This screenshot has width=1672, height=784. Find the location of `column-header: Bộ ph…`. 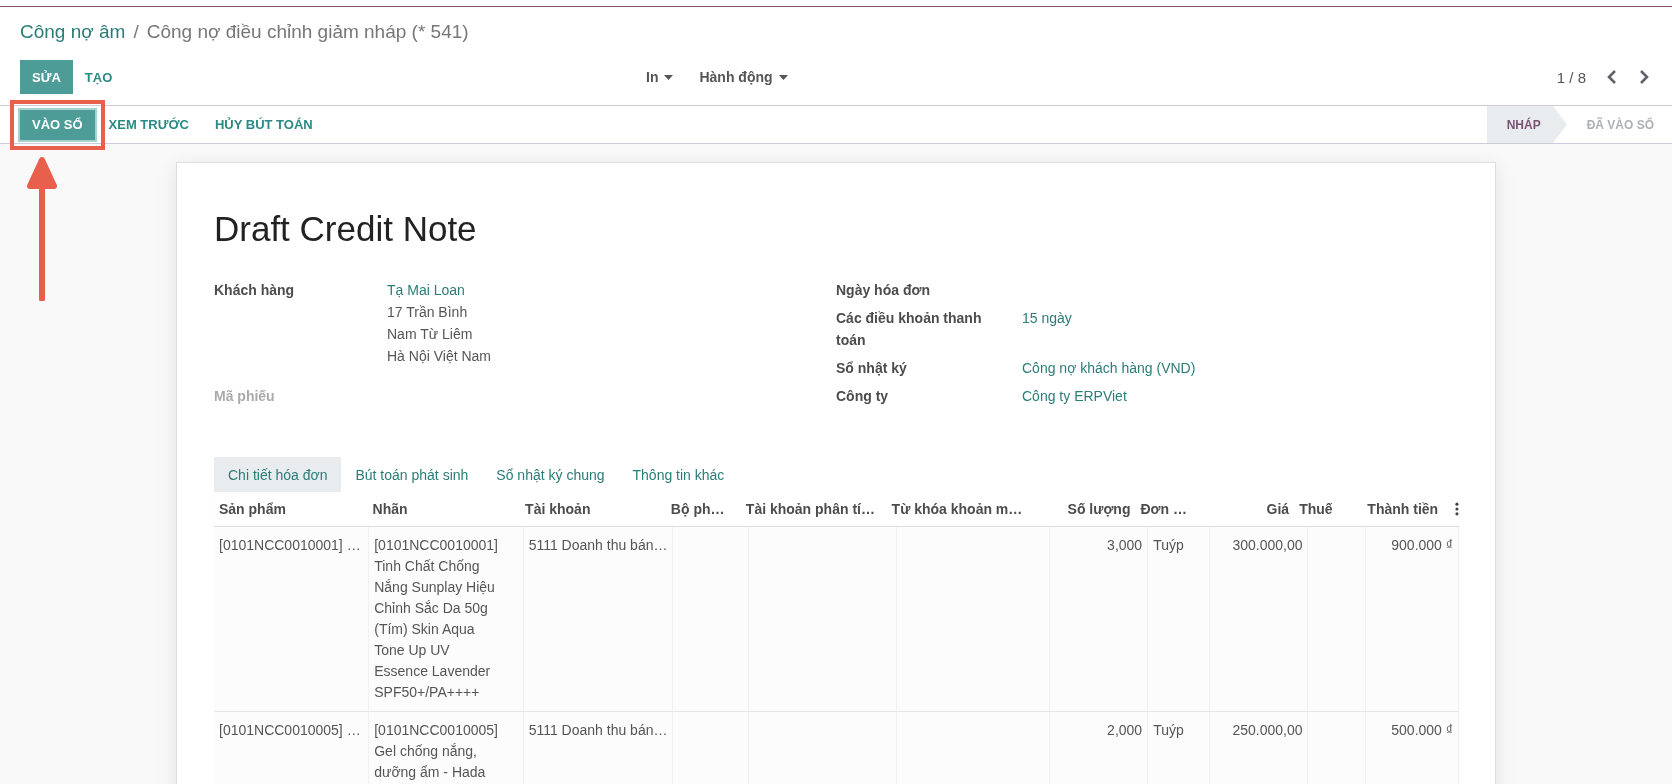

column-header: Bộ ph… is located at coordinates (703, 509).